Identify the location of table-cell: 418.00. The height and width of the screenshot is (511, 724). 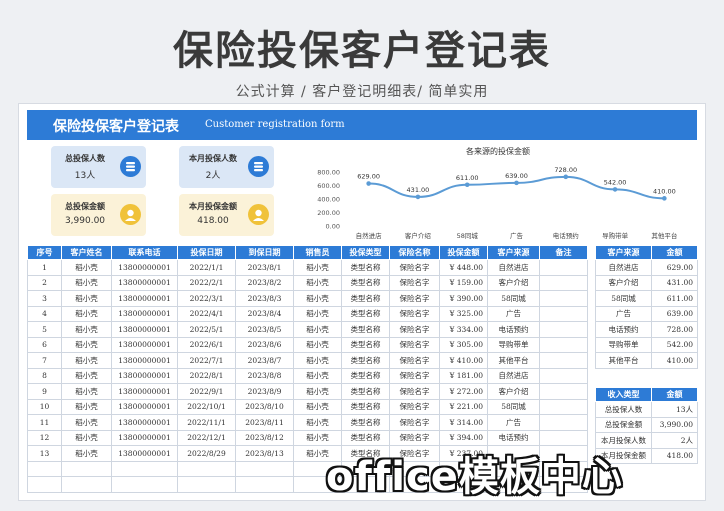
(674, 455).